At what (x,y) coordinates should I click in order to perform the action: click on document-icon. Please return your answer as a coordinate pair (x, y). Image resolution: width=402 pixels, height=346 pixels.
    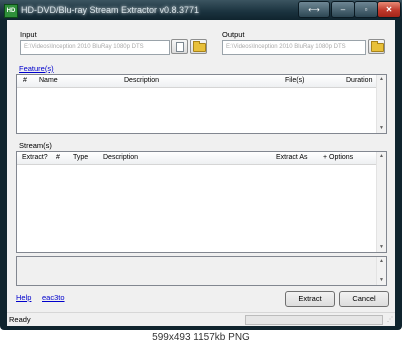
    Looking at the image, I should click on (180, 47).